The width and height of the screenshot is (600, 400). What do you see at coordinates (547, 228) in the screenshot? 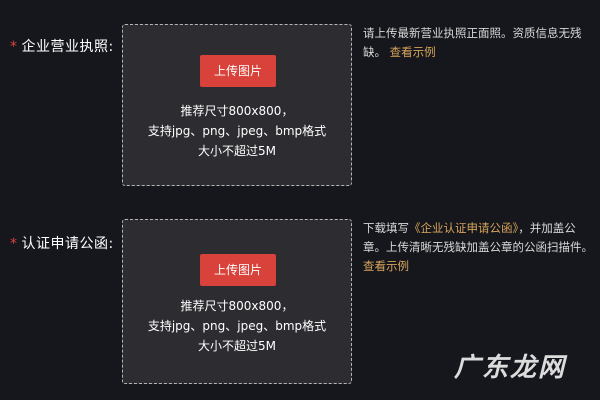
I see `note-text: ，并加盖公` at bounding box center [547, 228].